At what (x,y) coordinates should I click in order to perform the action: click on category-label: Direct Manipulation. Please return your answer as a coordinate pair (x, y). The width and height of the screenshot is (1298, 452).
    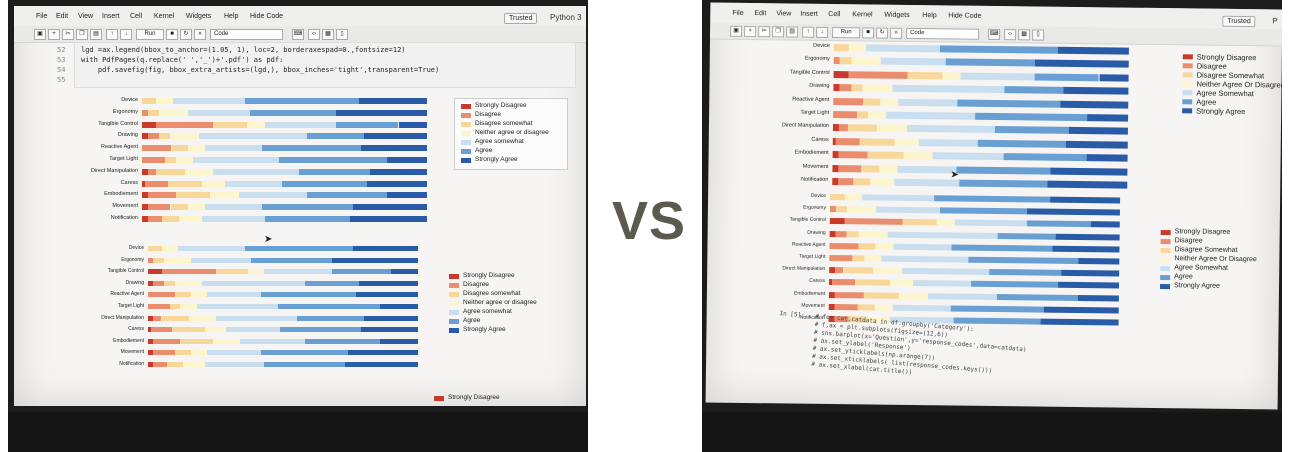
    Looking at the image, I should click on (114, 170).